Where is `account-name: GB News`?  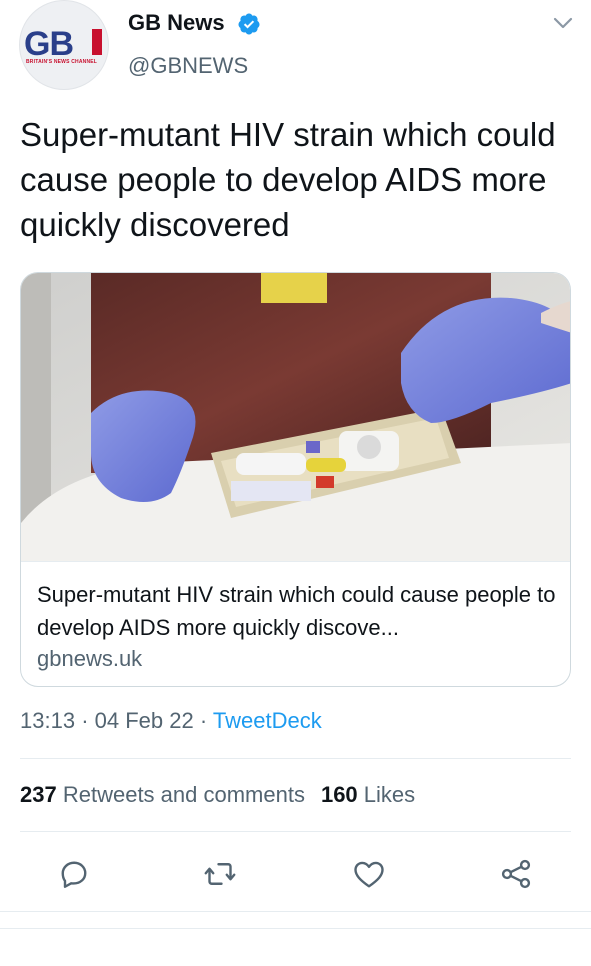 account-name: GB News is located at coordinates (176, 23).